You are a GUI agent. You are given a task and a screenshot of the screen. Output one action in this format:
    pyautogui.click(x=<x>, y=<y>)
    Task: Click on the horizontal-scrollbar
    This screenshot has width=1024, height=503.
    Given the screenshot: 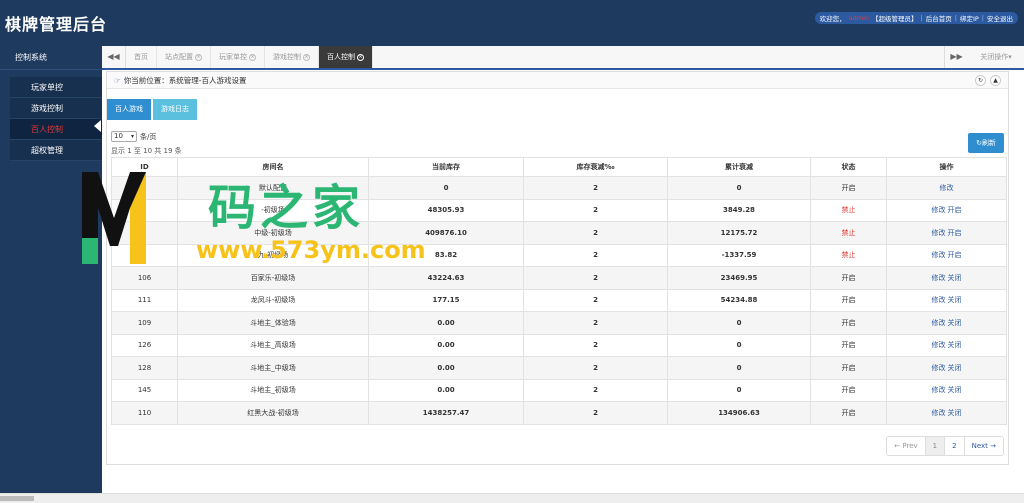 What is the action you would take?
    pyautogui.click(x=512, y=498)
    